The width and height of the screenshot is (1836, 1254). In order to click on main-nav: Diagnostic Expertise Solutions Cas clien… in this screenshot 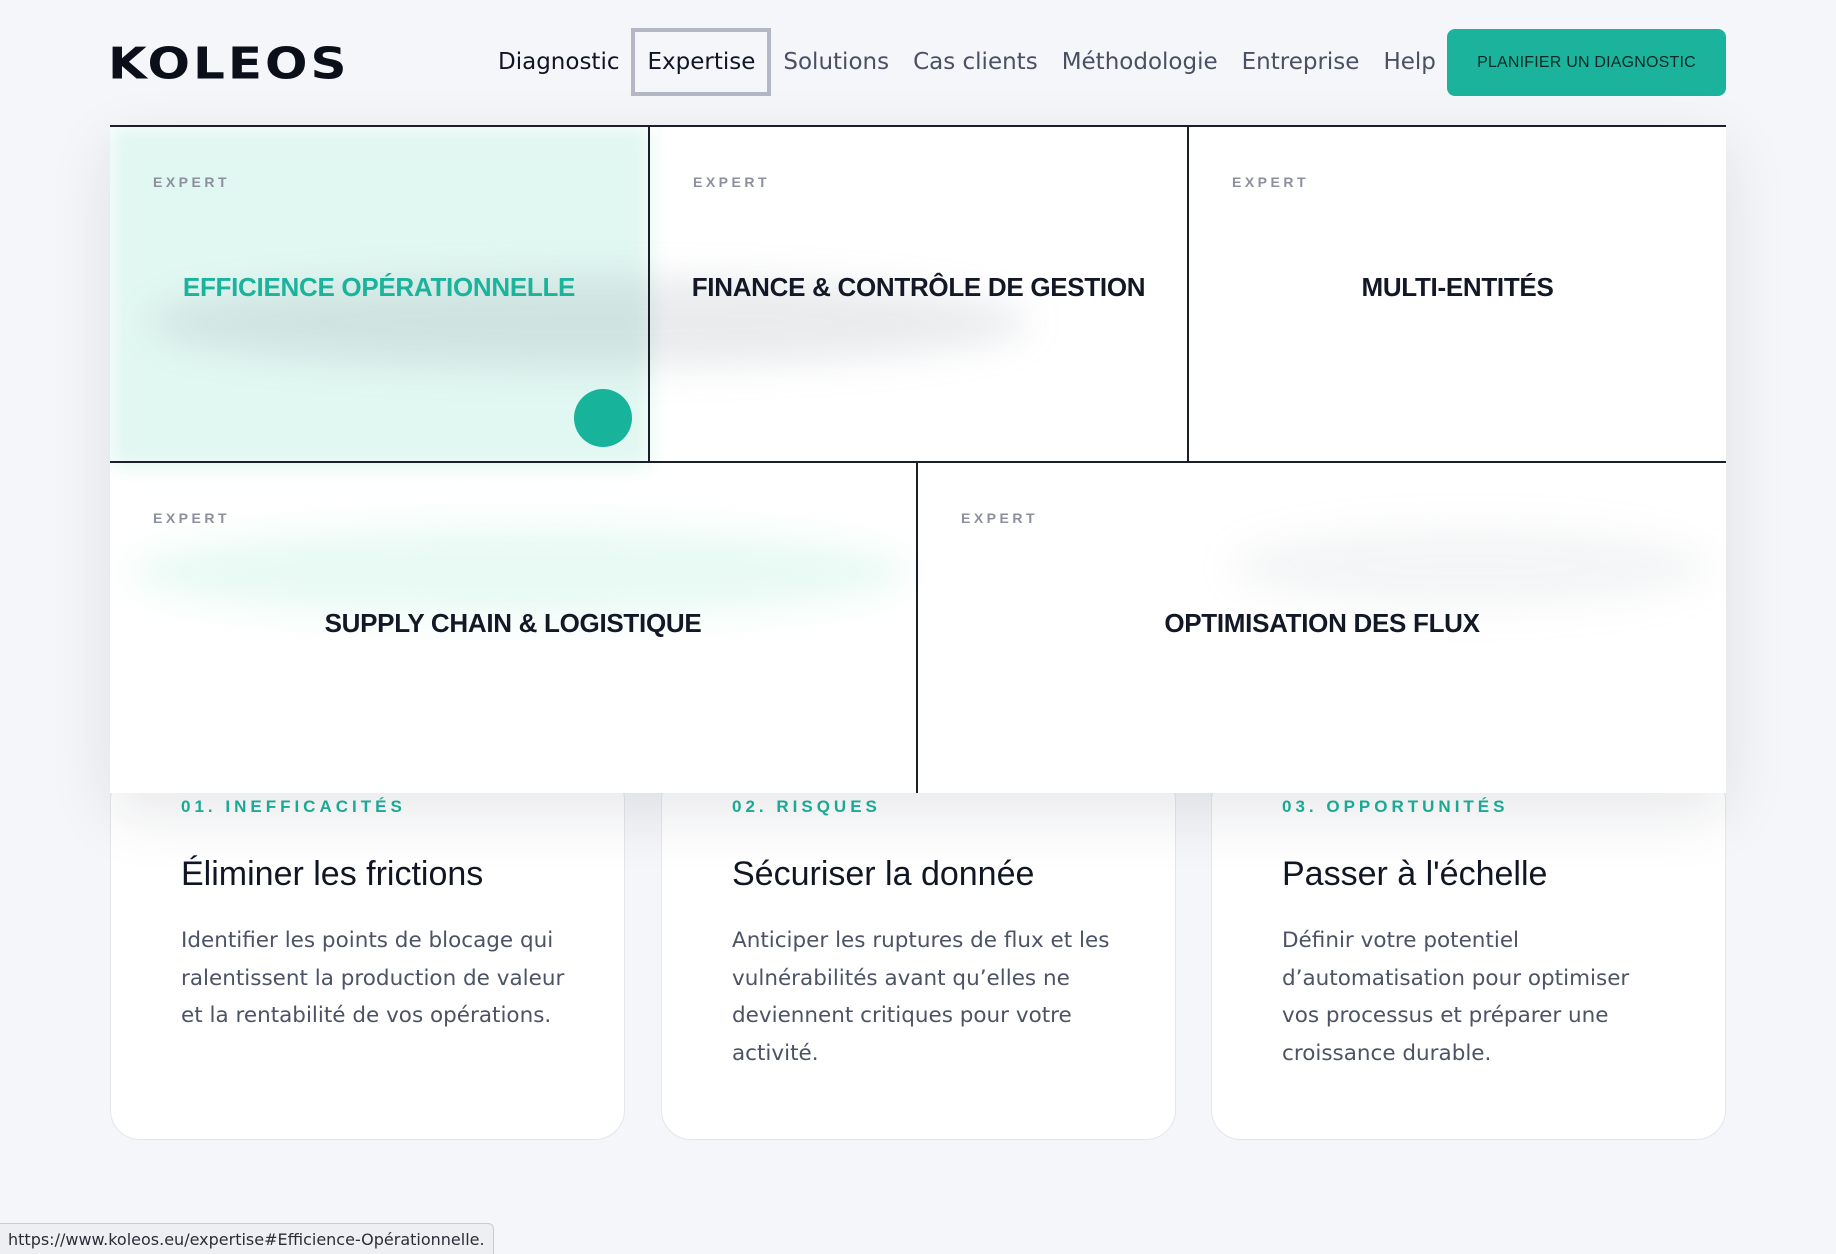, I will do `click(967, 62)`.